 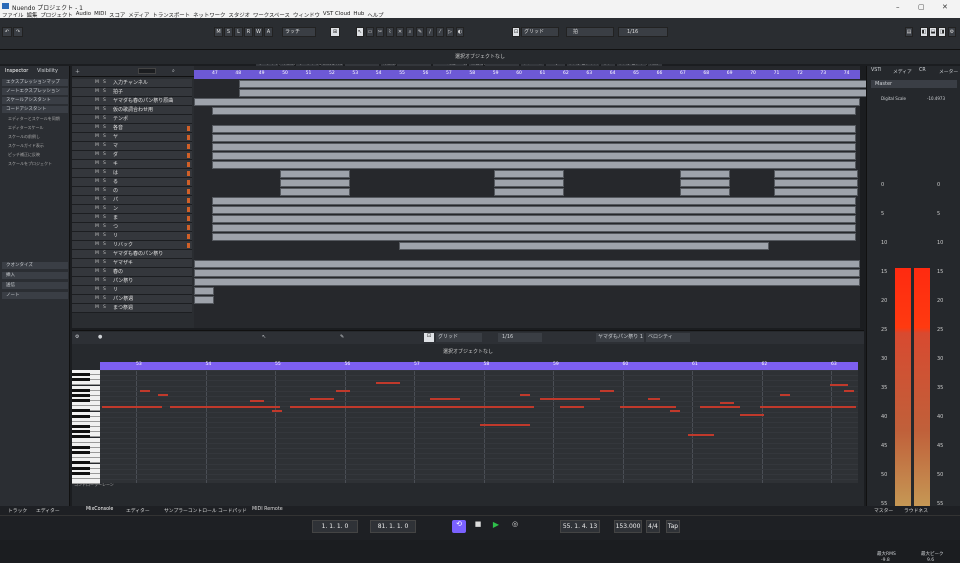 I want to click on stop-icon: ■, so click(x=478, y=526).